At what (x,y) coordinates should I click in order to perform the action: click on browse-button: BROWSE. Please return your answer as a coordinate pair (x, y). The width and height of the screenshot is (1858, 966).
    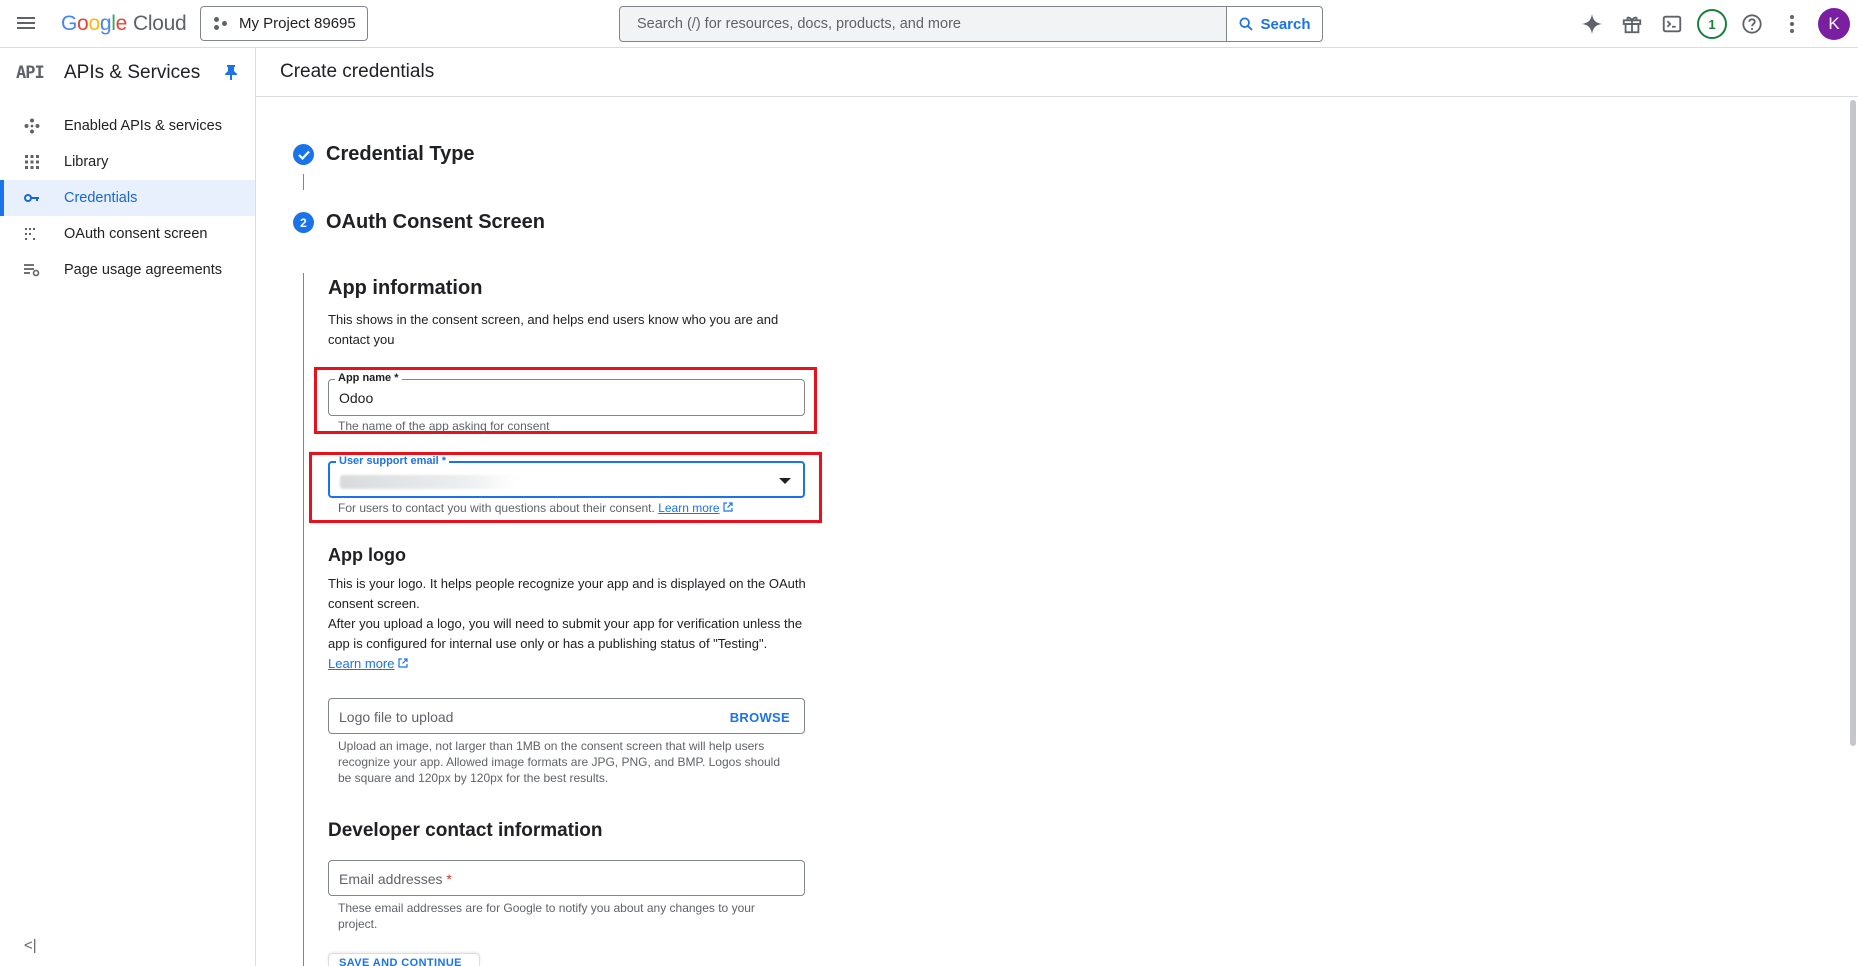
    Looking at the image, I should click on (760, 717).